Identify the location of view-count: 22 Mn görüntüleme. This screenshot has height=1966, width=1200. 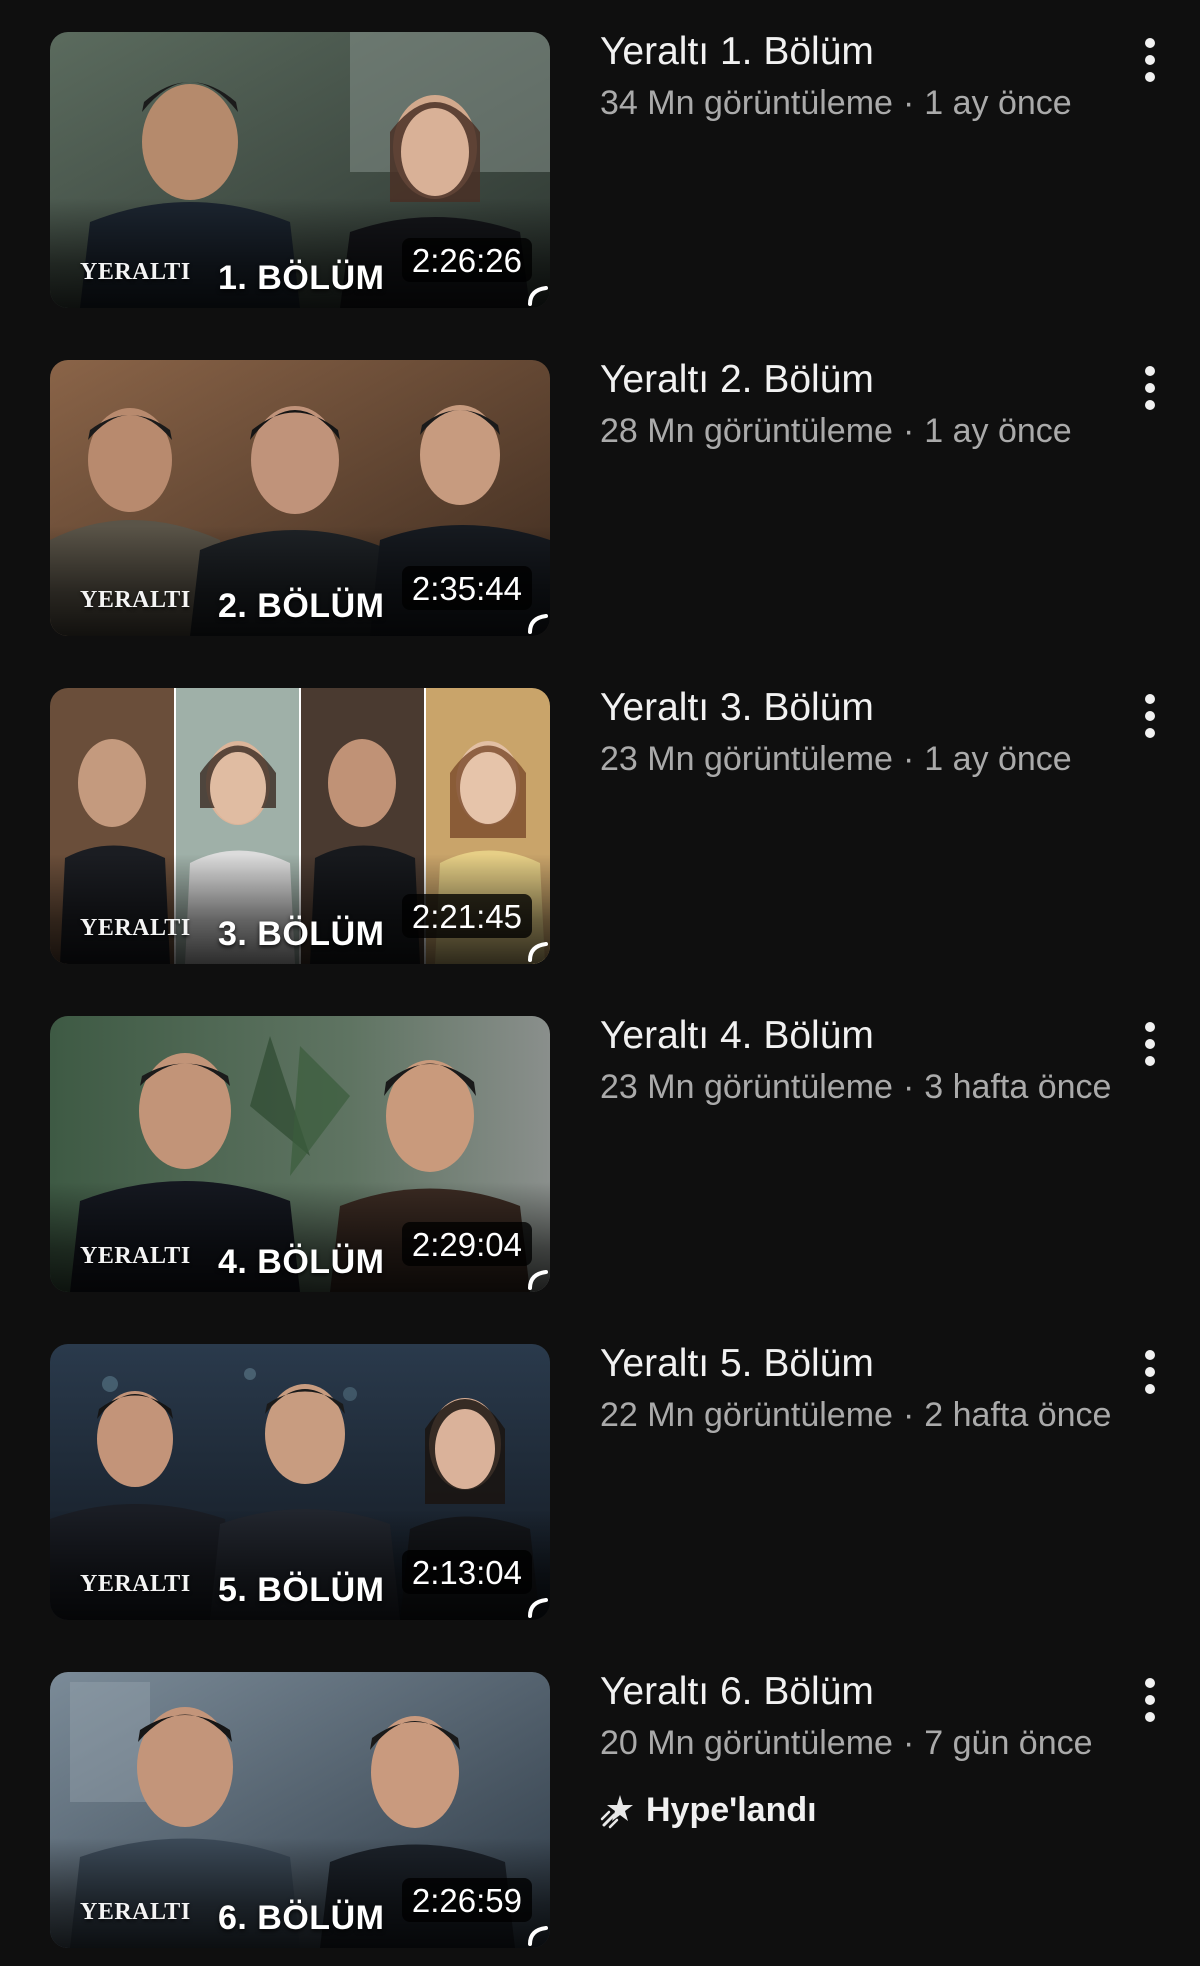
(746, 1415).